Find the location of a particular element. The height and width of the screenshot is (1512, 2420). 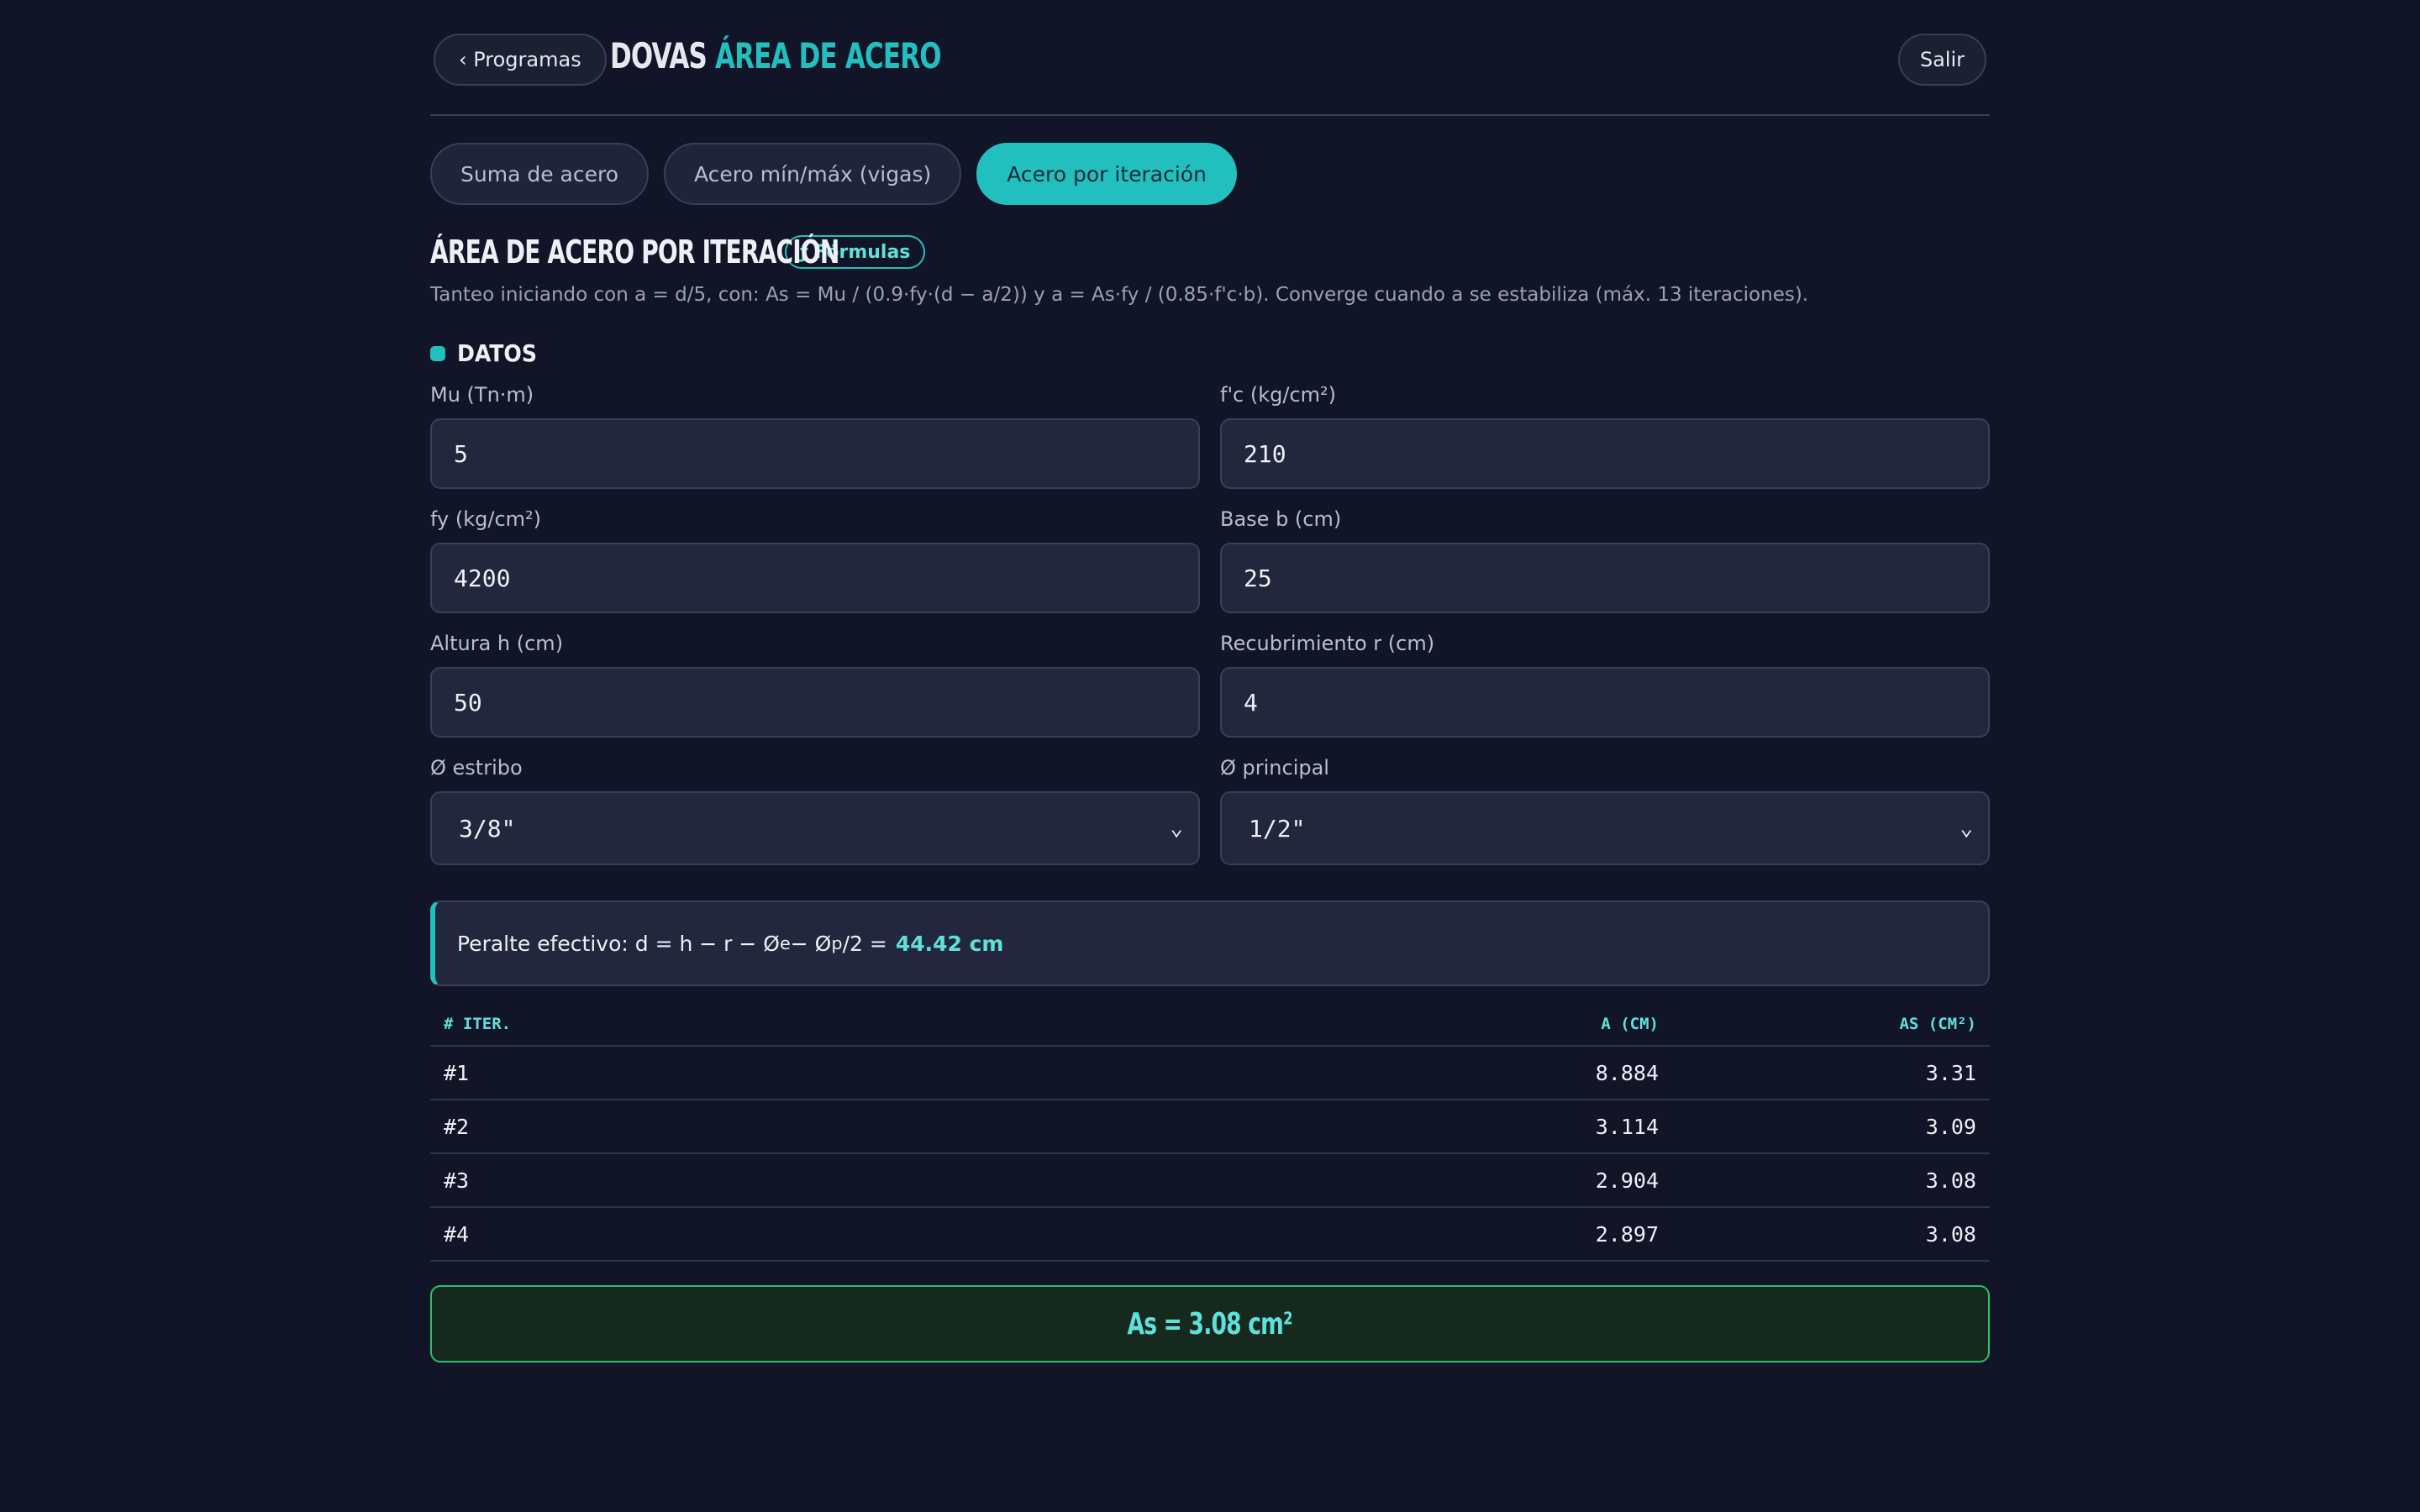

datos-label: DATOS is located at coordinates (497, 353).